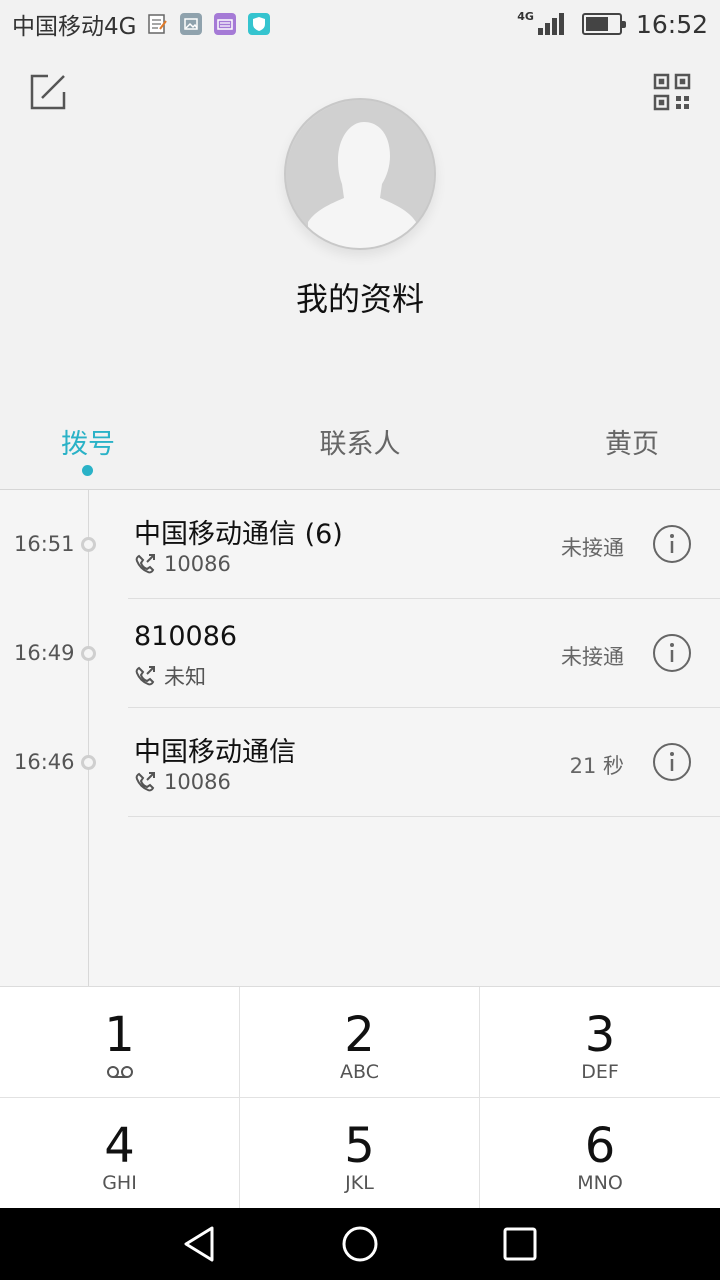 Image resolution: width=720 pixels, height=1280 pixels. Describe the element at coordinates (119, 1035) in the screenshot. I see `key-digit: 1` at that location.